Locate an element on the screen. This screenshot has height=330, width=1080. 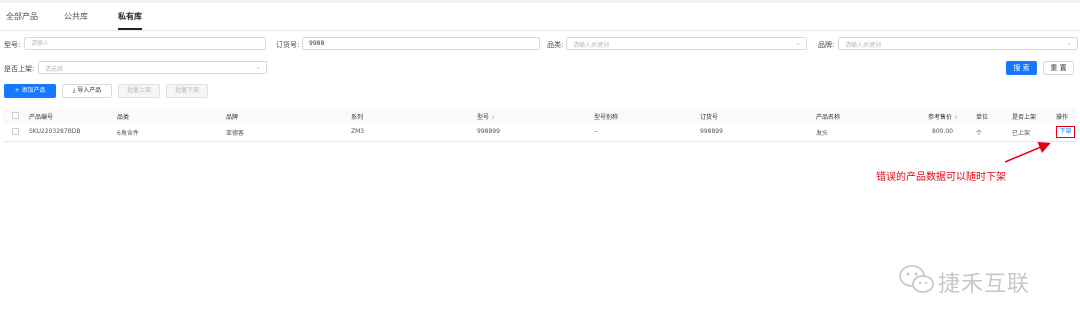
wechat-logo-icon is located at coordinates (916, 279).